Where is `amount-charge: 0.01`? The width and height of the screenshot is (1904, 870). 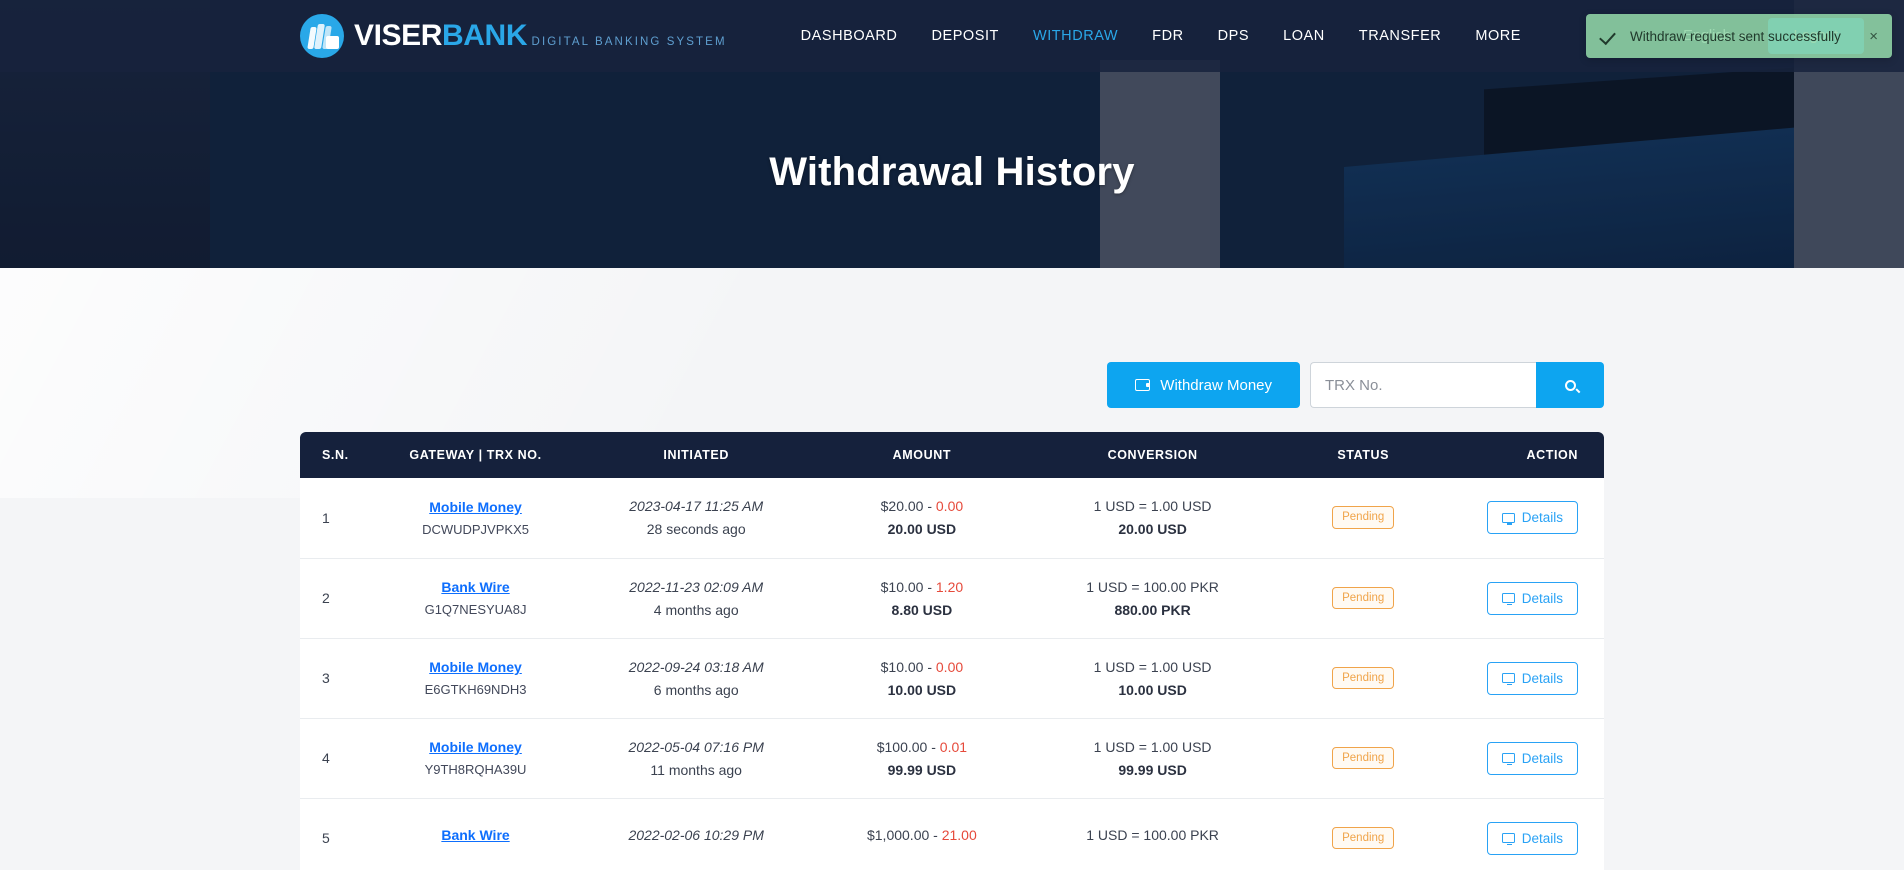
amount-charge: 0.01 is located at coordinates (953, 746).